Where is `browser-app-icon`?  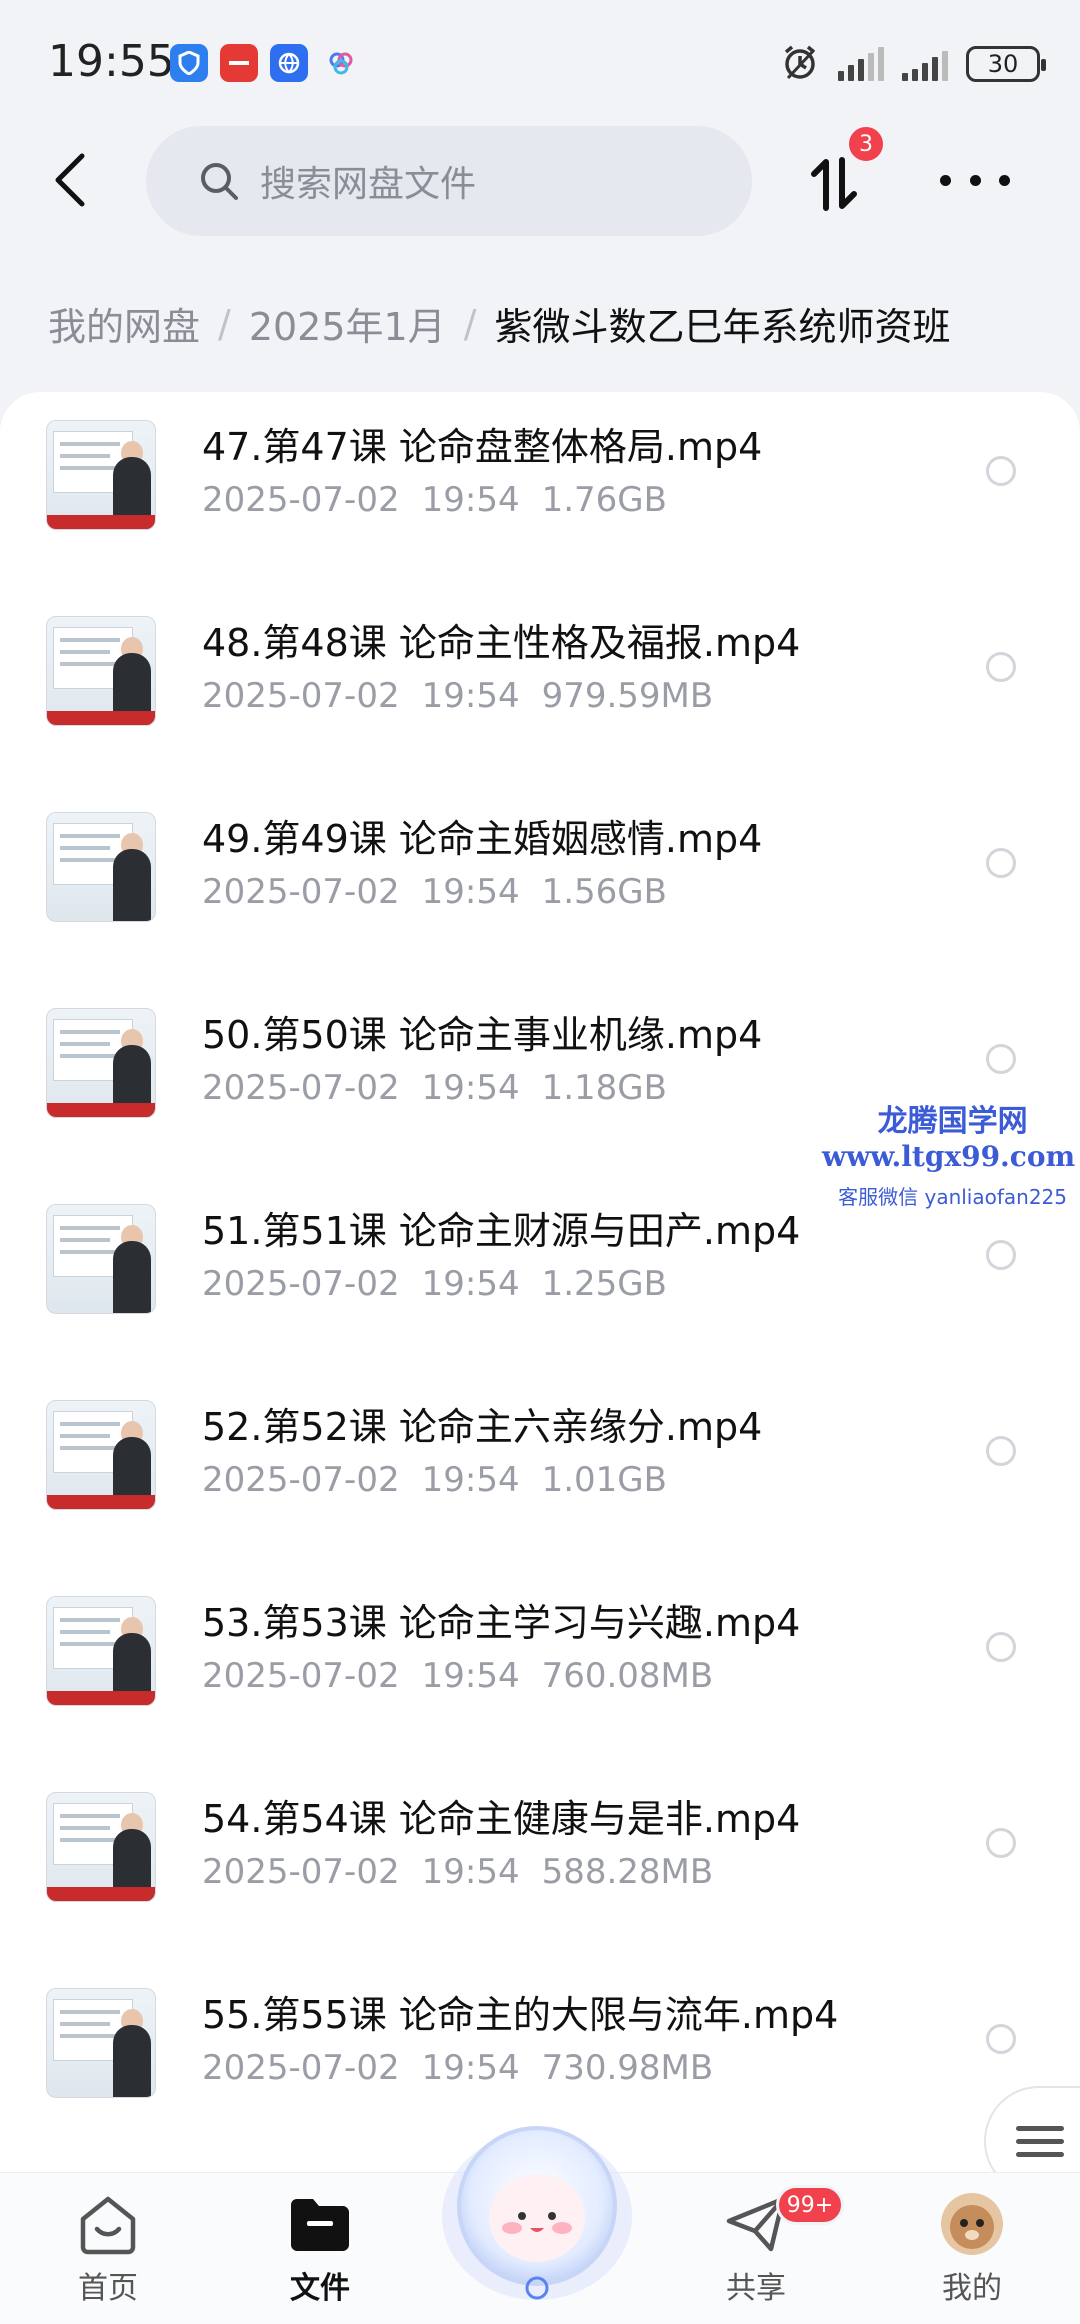
browser-app-icon is located at coordinates (289, 63).